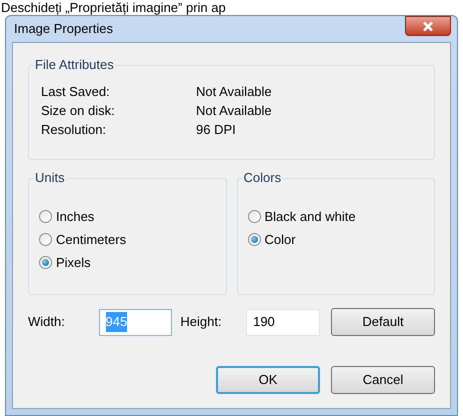 The height and width of the screenshot is (416, 463). I want to click on close-icon, so click(428, 26).